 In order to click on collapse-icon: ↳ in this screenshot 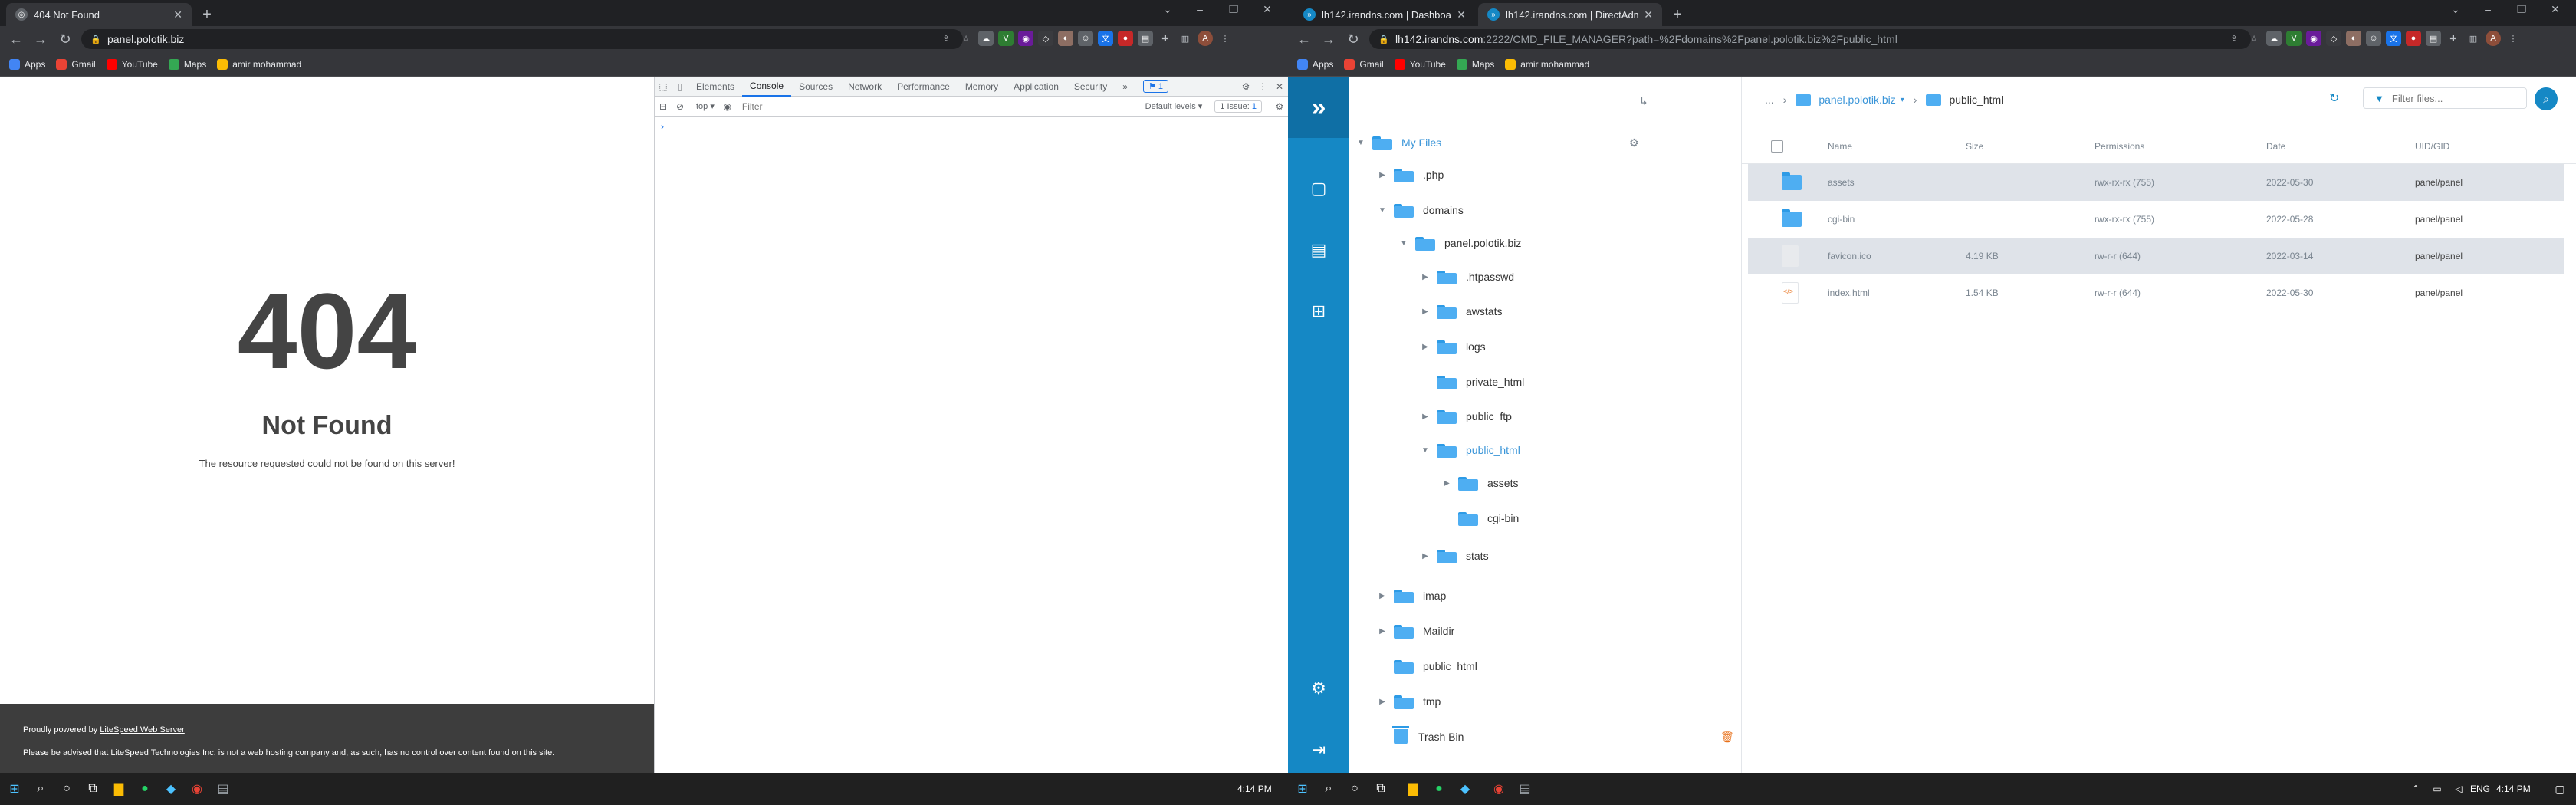, I will do `click(1643, 101)`.